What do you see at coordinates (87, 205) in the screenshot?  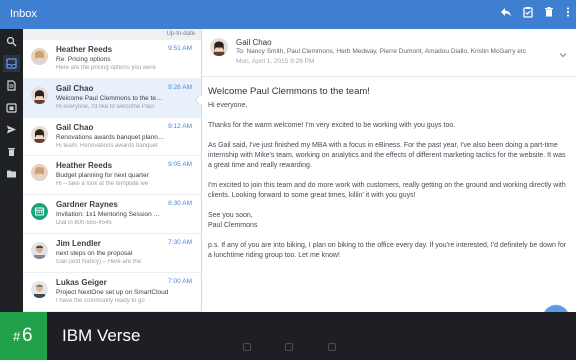 I see `mail-sender: Gardner Raynes` at bounding box center [87, 205].